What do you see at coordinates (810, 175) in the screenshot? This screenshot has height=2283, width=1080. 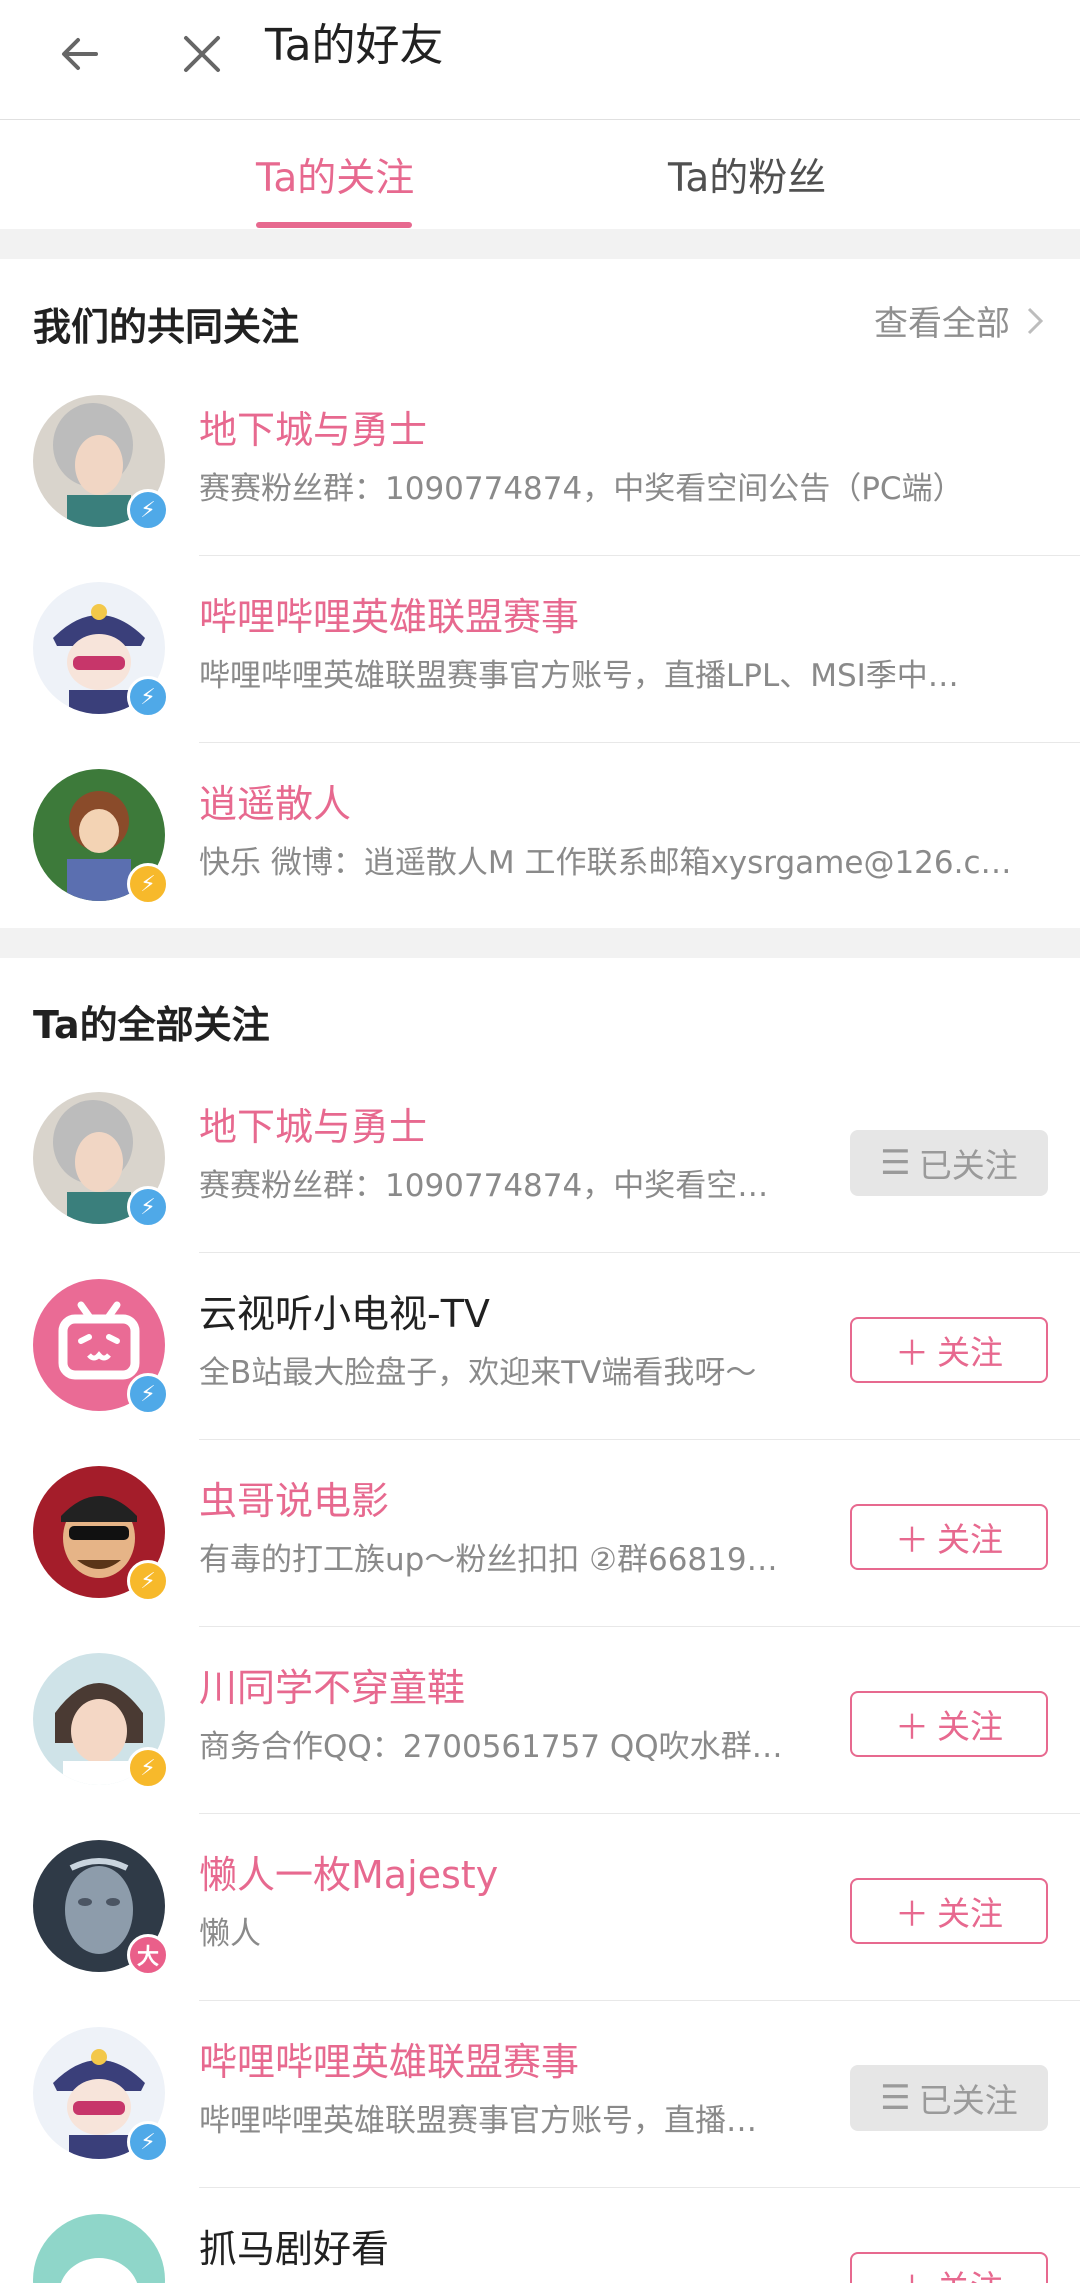 I see `tab-fans: Ta的粉丝` at bounding box center [810, 175].